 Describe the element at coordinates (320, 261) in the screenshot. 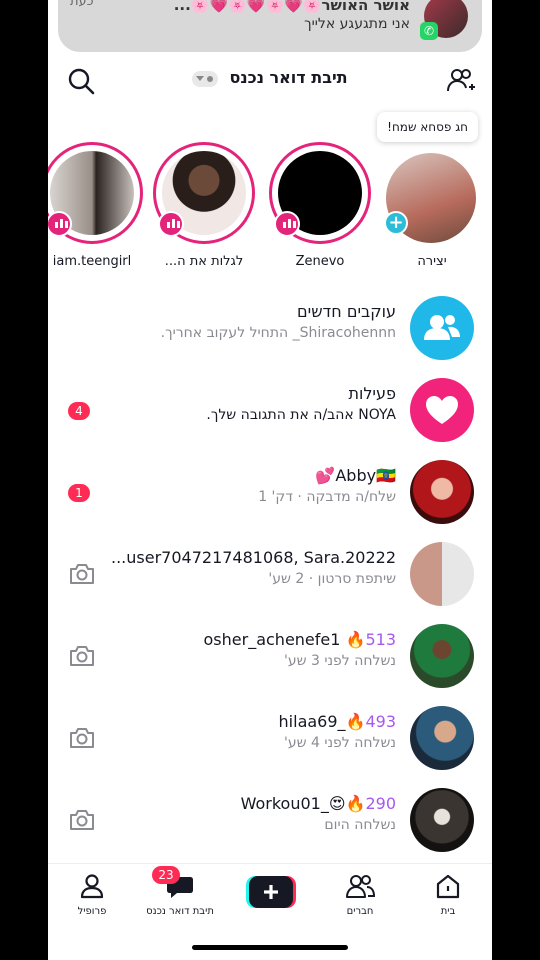

I see `story-name: Zenevo` at that location.